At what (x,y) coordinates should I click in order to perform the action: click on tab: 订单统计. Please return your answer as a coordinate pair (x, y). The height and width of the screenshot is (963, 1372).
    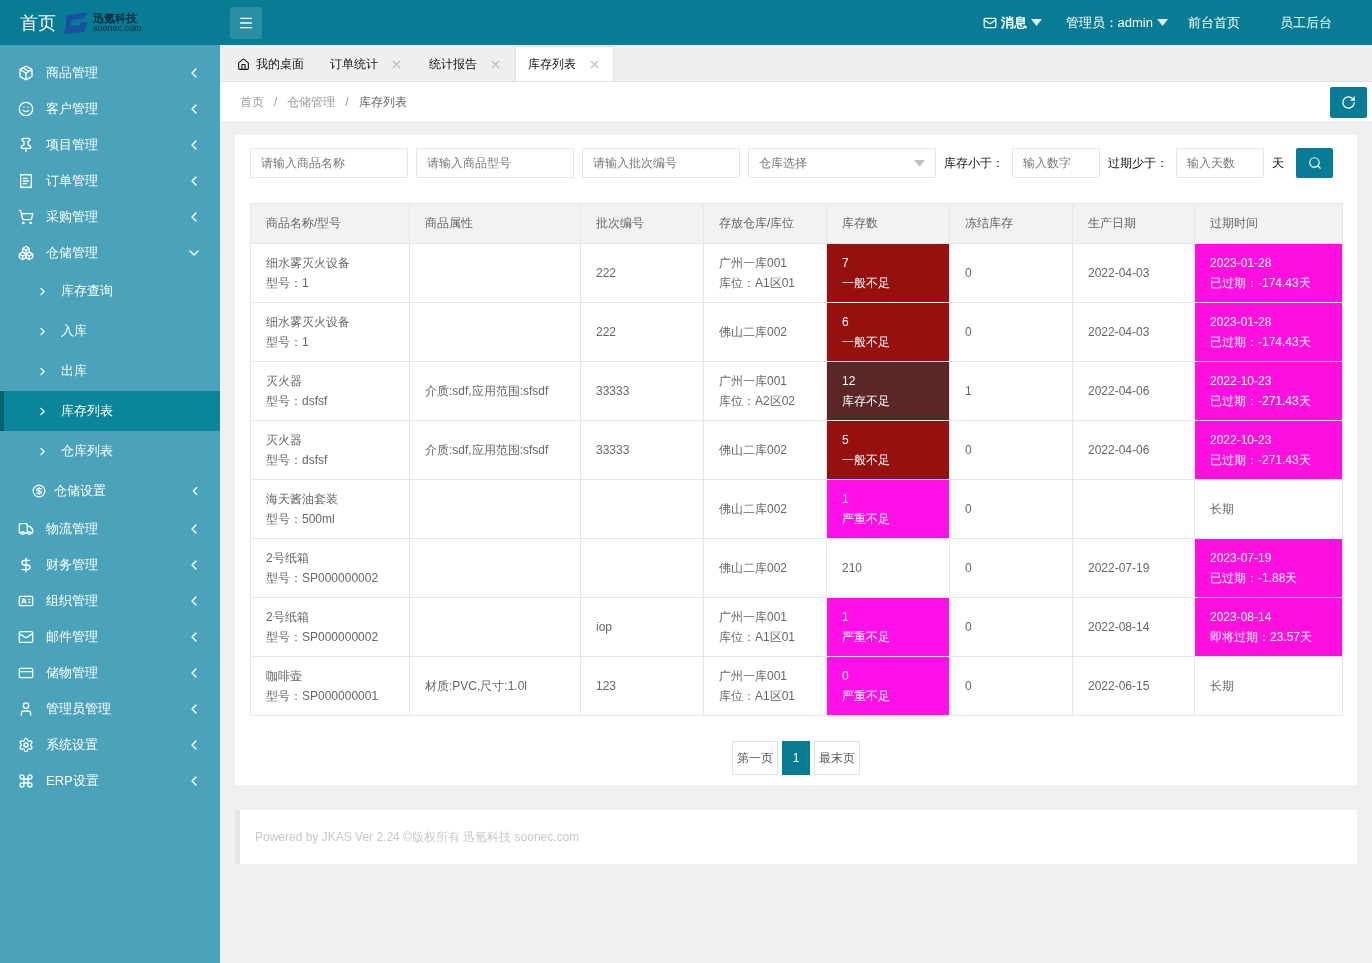
    Looking at the image, I should click on (366, 63).